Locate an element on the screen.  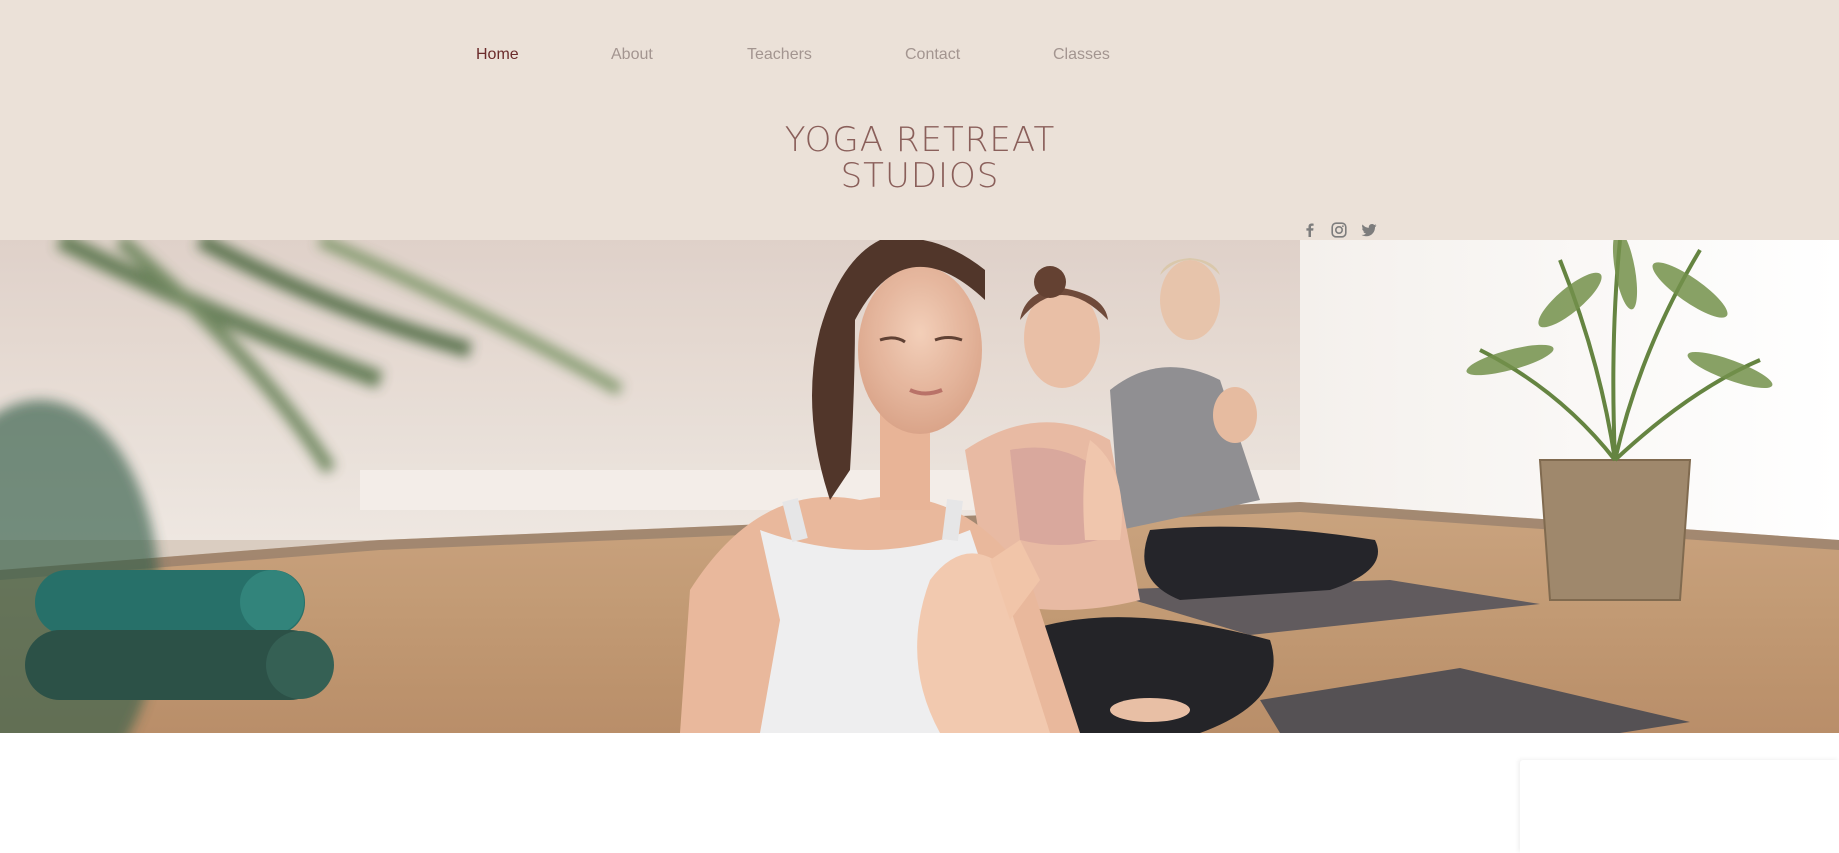
twitter-icon is located at coordinates (1369, 230).